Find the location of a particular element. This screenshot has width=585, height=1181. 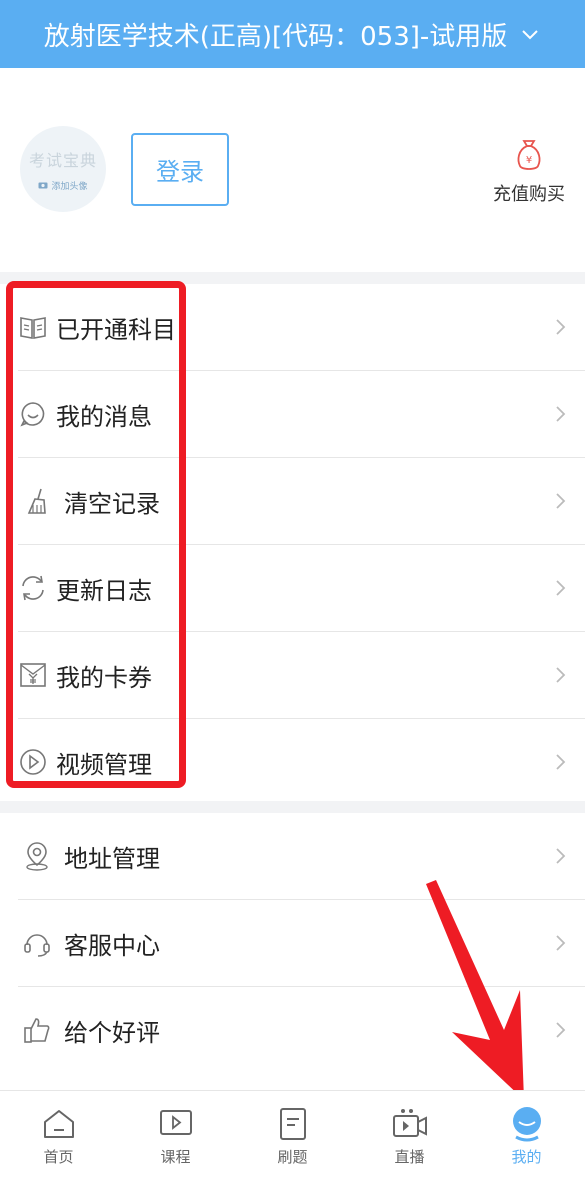

menu-item-video-management: 视频管理 is located at coordinates (301, 762).